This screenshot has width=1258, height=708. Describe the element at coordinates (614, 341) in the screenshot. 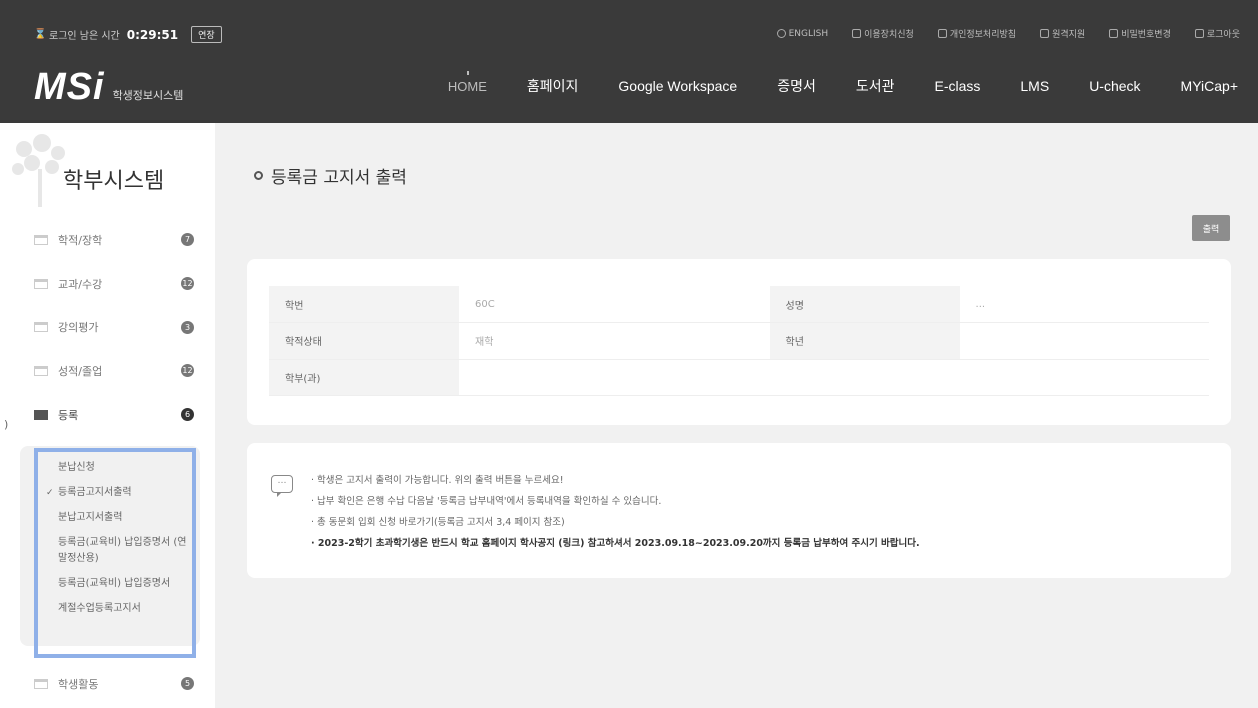

I see `status-value: 재학` at that location.